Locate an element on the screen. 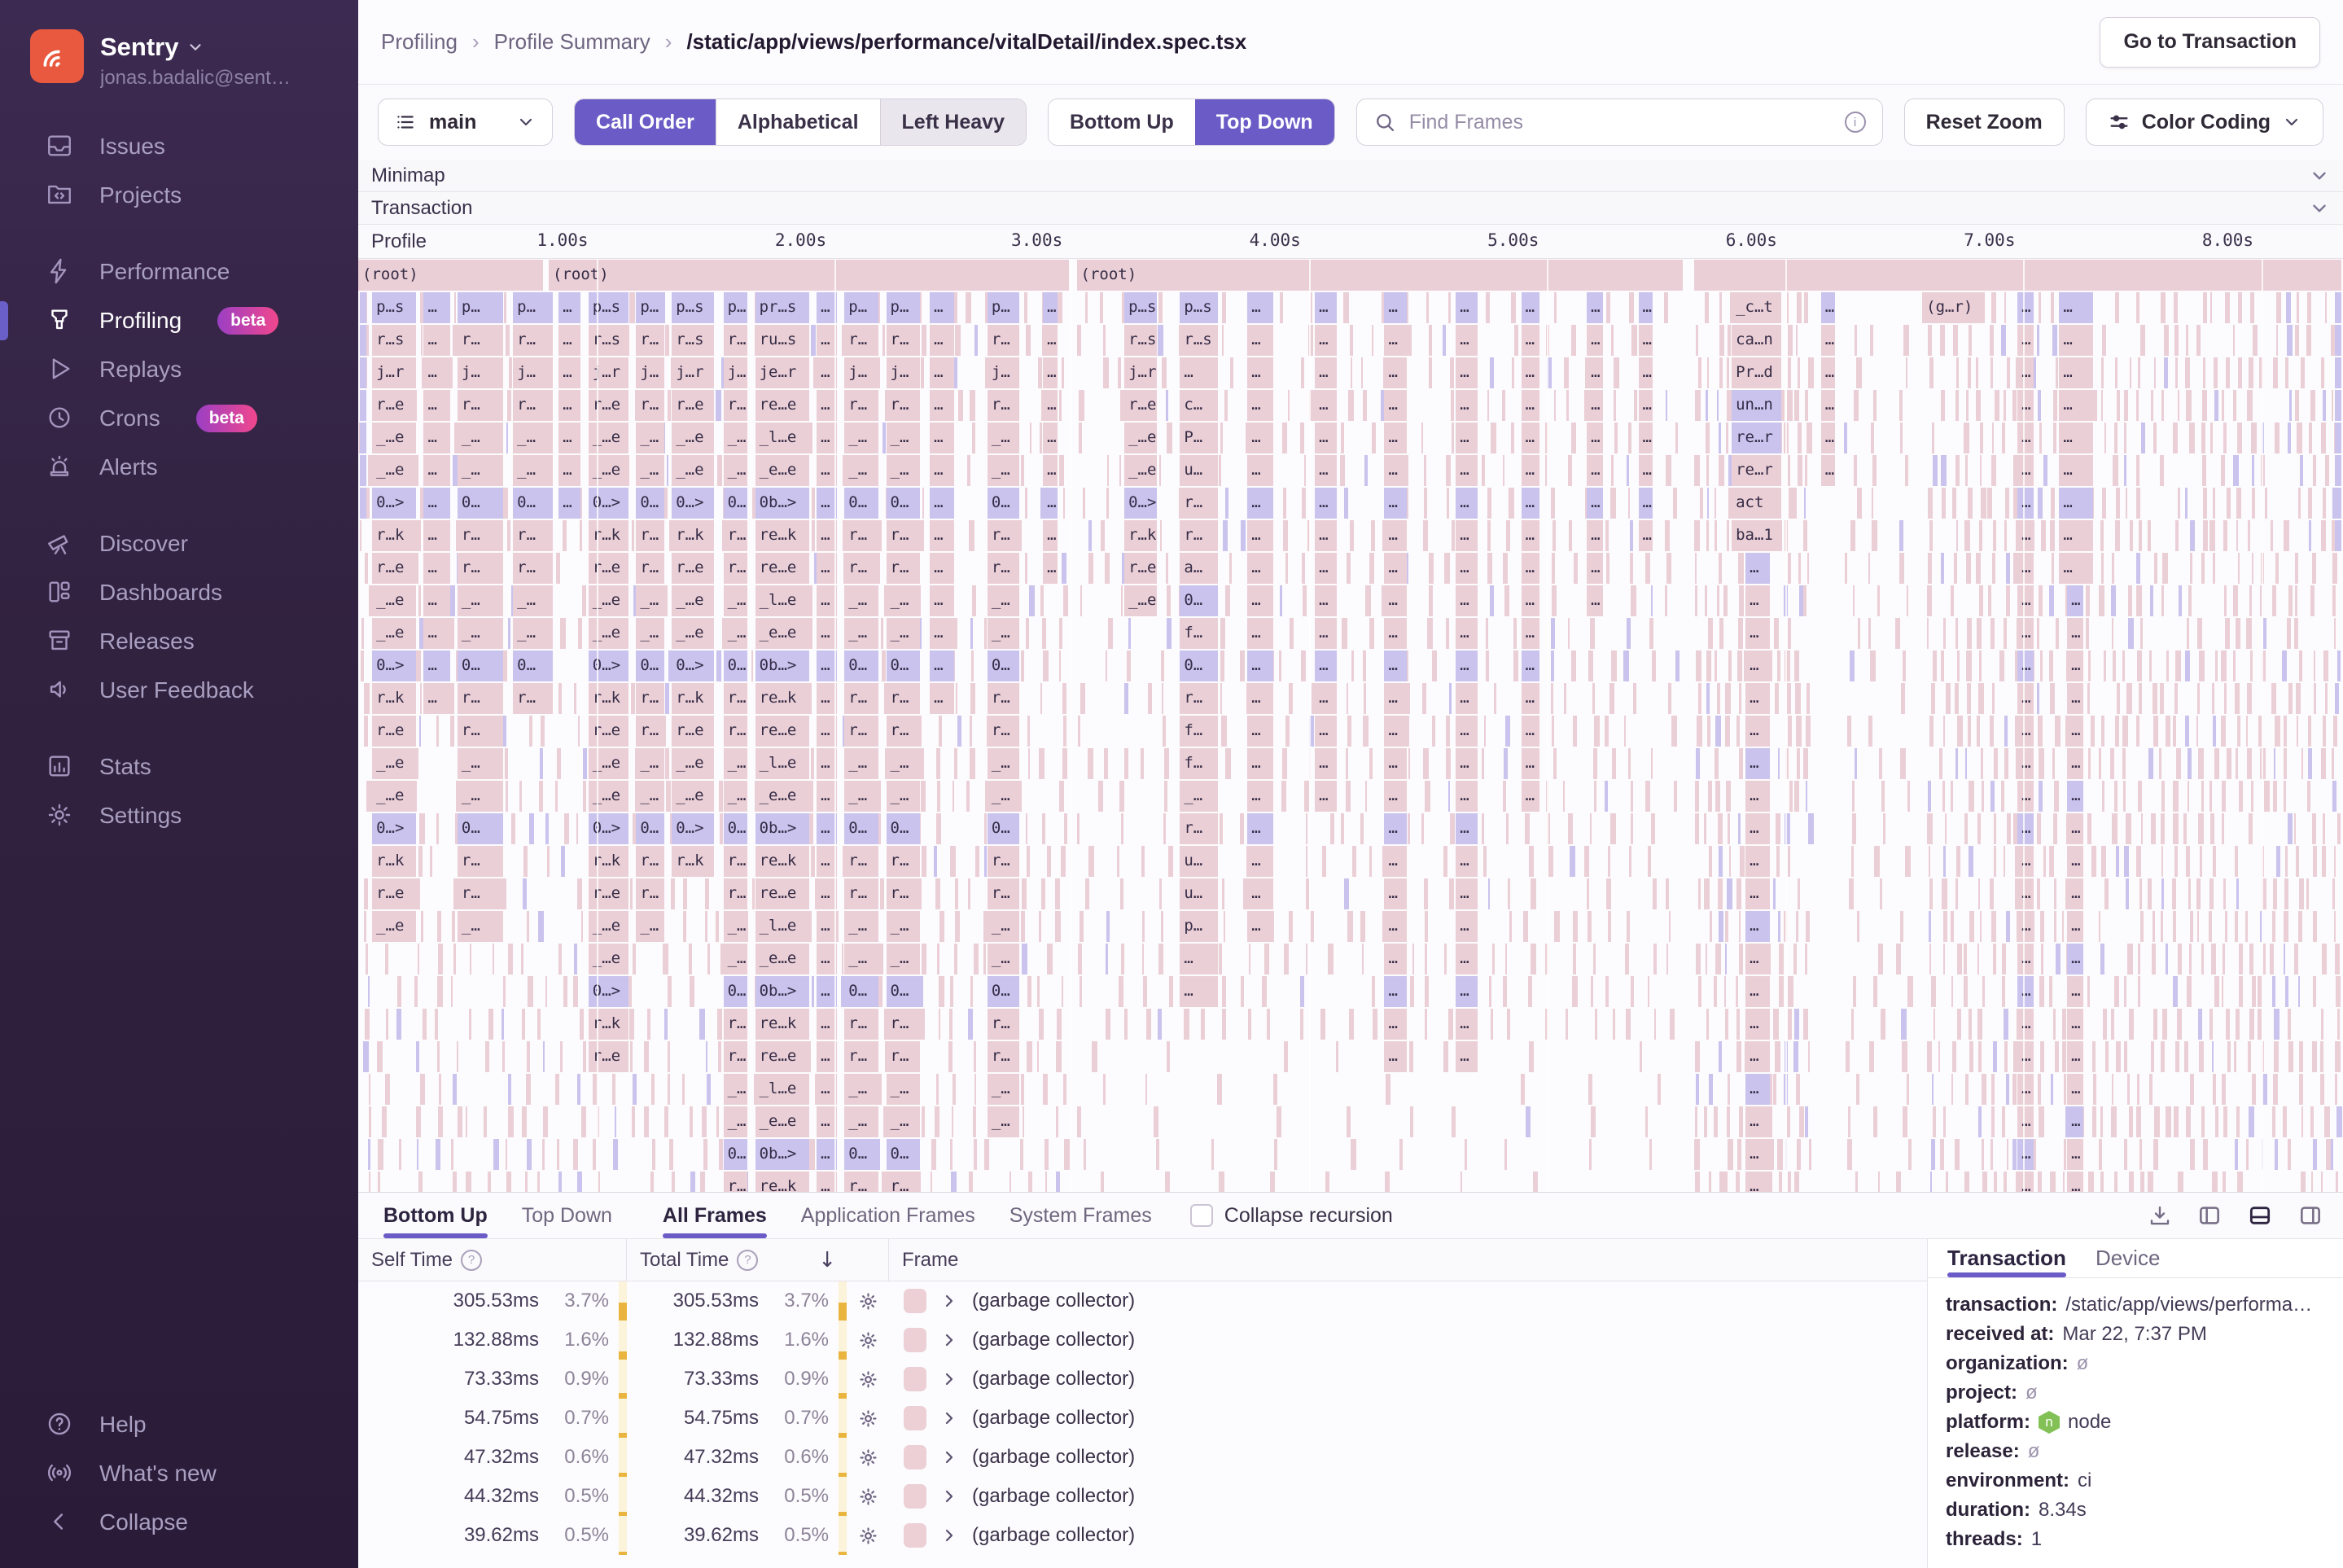 This screenshot has width=2343, height=1568. direction-option-top-down: Top Down is located at coordinates (1264, 122).